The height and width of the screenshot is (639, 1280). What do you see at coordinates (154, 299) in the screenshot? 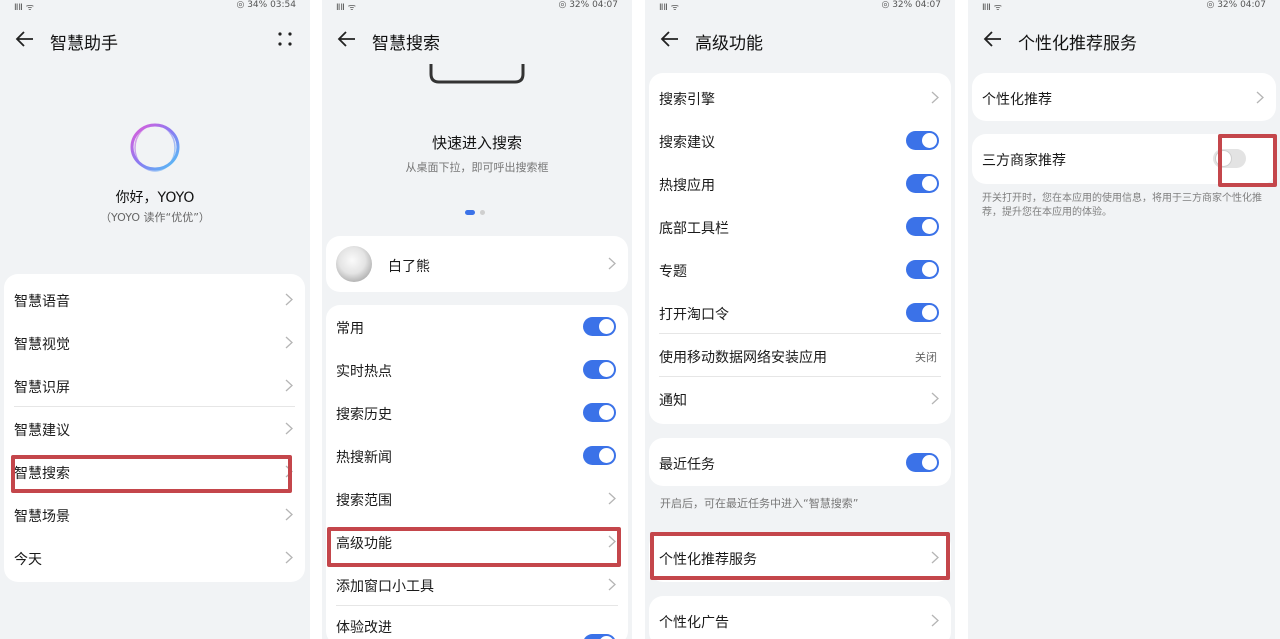
I see `list-item-smart-voice: 智慧语音` at bounding box center [154, 299].